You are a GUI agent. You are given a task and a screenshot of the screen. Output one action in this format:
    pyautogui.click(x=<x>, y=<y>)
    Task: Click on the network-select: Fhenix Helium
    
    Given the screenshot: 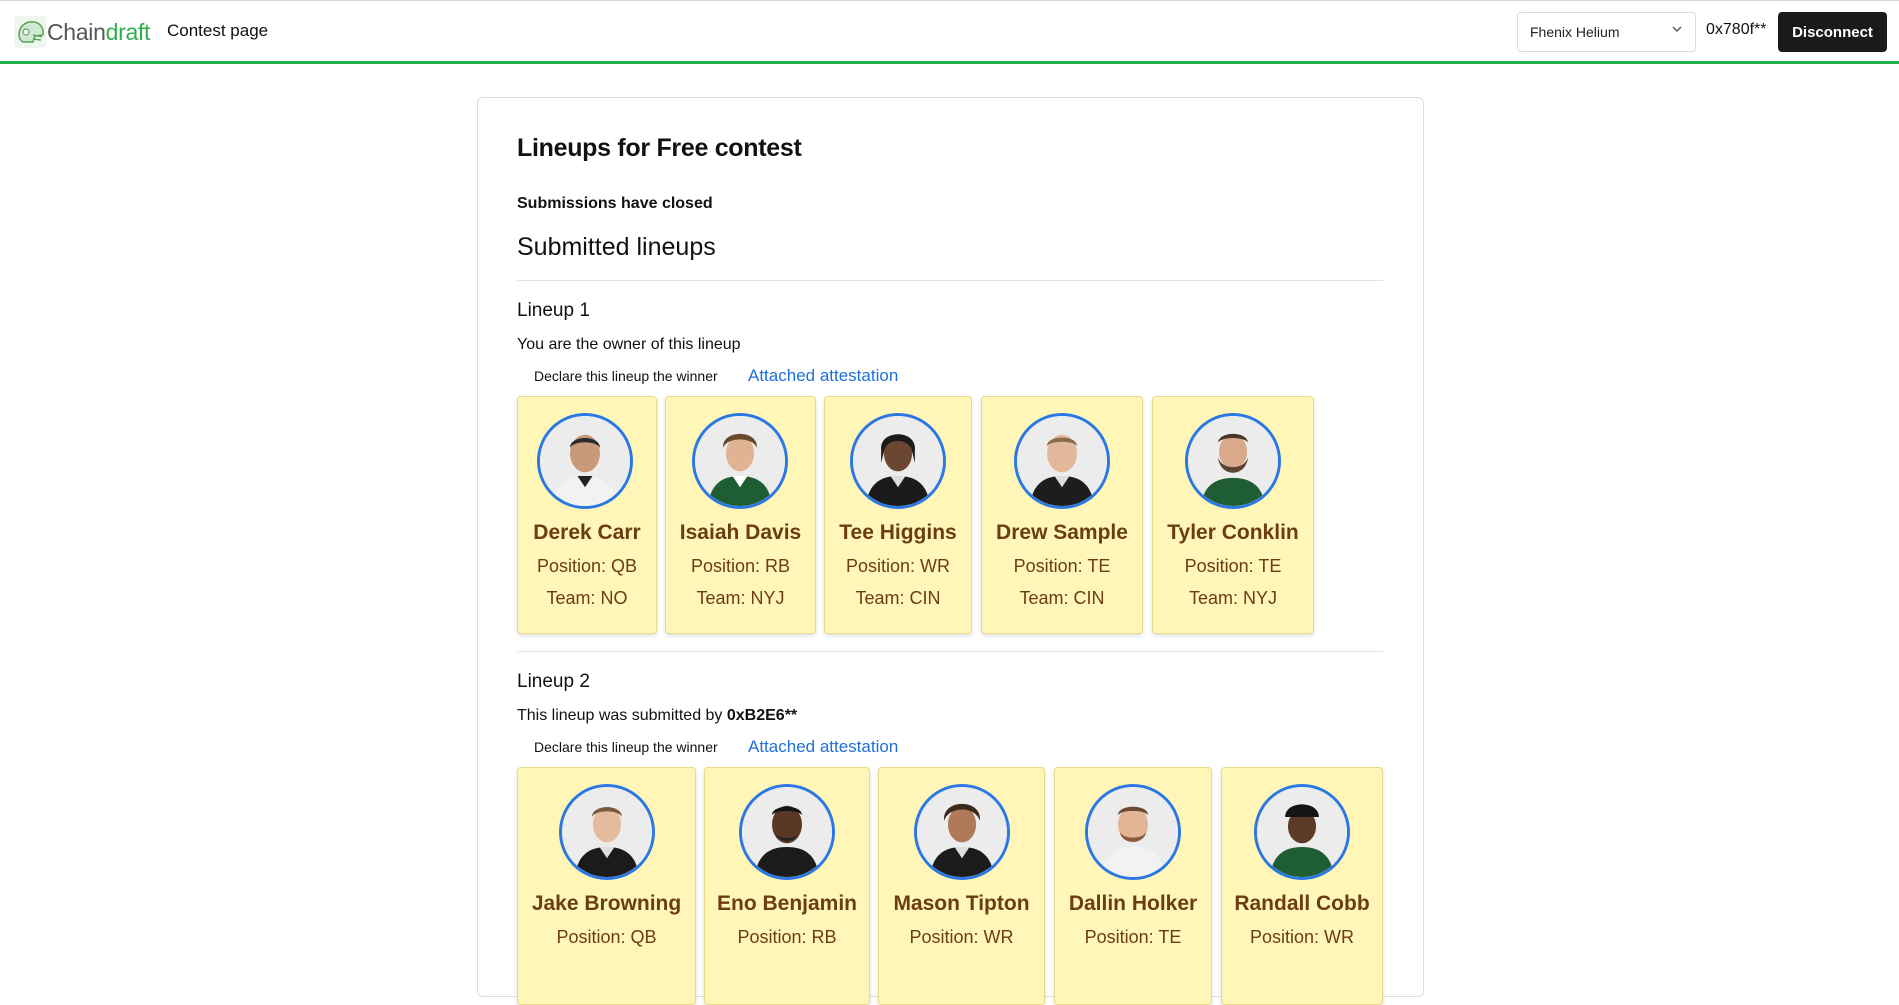 What is the action you would take?
    pyautogui.click(x=1606, y=32)
    